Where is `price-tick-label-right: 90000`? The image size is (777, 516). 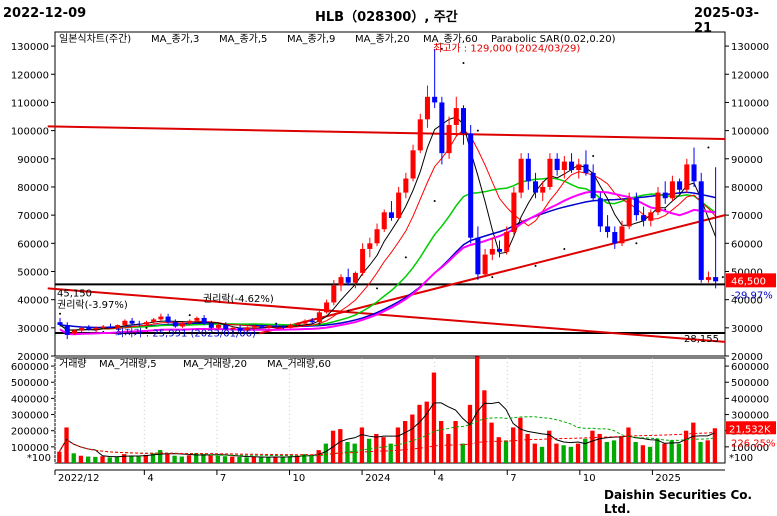
price-tick-label-right: 90000 is located at coordinates (747, 160).